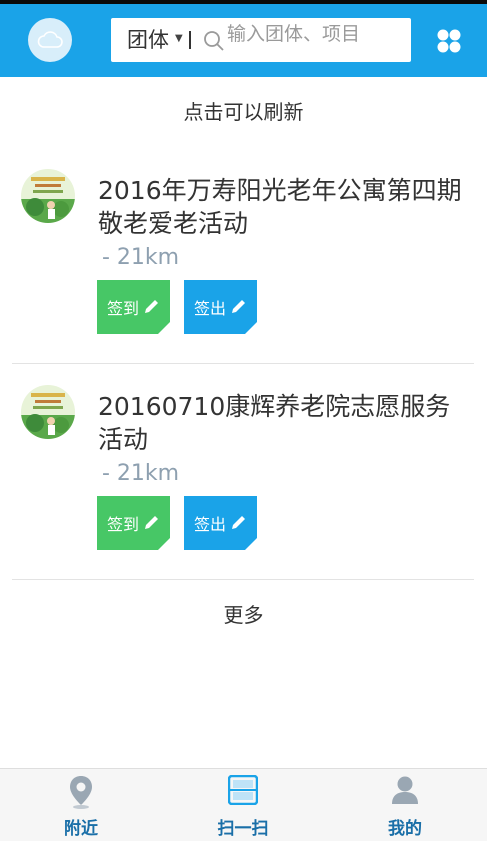 This screenshot has height=841, width=487. What do you see at coordinates (405, 829) in the screenshot?
I see `tab-mine-label: 我的` at bounding box center [405, 829].